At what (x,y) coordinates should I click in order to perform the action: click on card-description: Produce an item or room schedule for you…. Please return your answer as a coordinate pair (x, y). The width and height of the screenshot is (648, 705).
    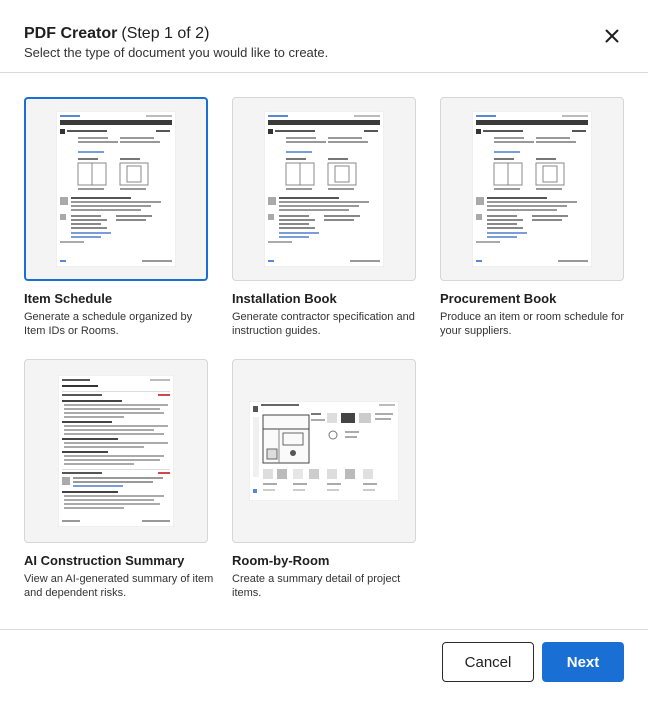
    Looking at the image, I should click on (532, 324).